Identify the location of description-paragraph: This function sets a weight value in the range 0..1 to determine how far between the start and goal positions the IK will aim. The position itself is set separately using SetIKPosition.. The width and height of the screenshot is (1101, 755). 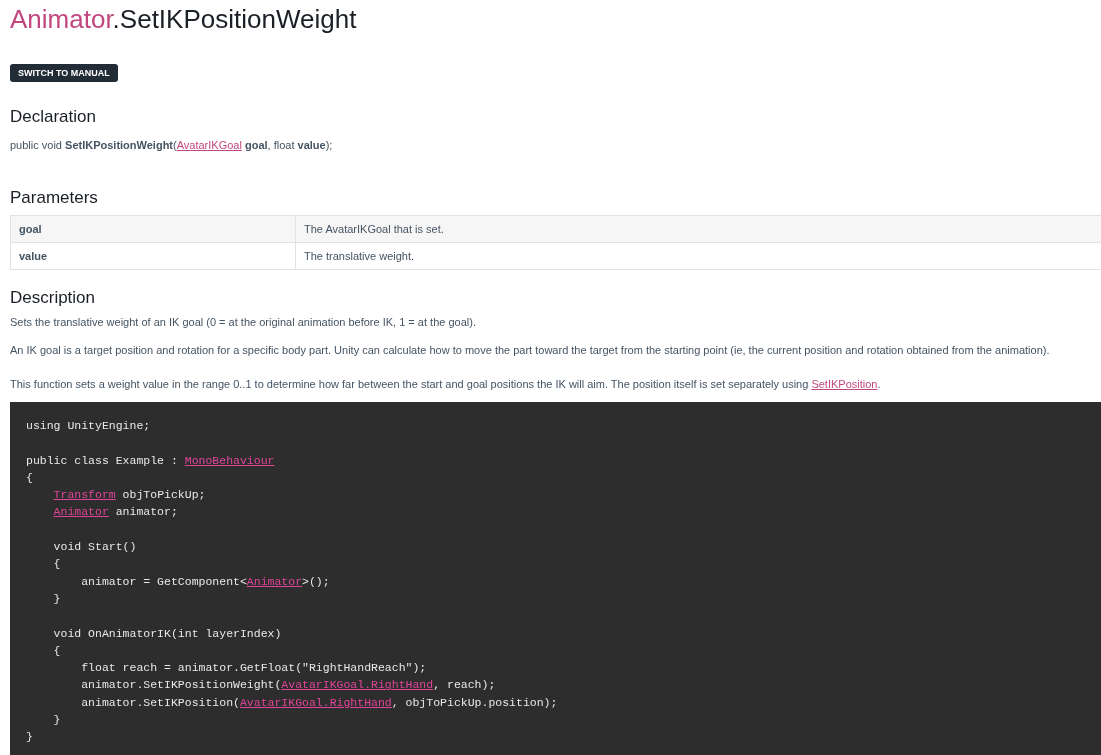
(446, 384).